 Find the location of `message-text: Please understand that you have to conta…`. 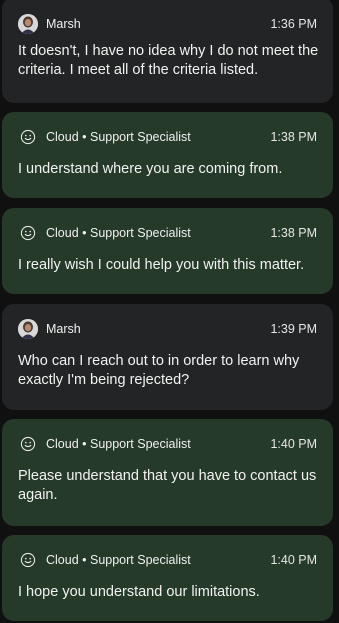

message-text: Please understand that you have to conta… is located at coordinates (167, 485).